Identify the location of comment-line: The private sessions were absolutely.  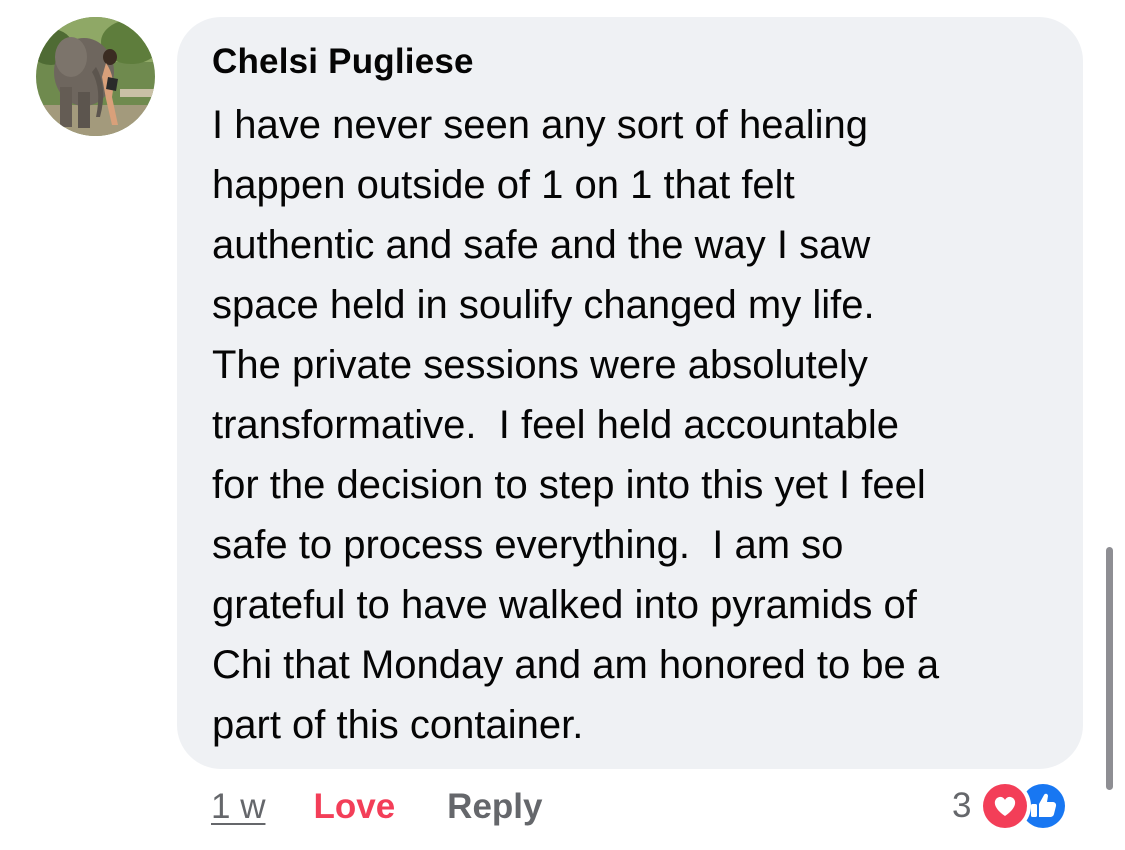
(540, 365).